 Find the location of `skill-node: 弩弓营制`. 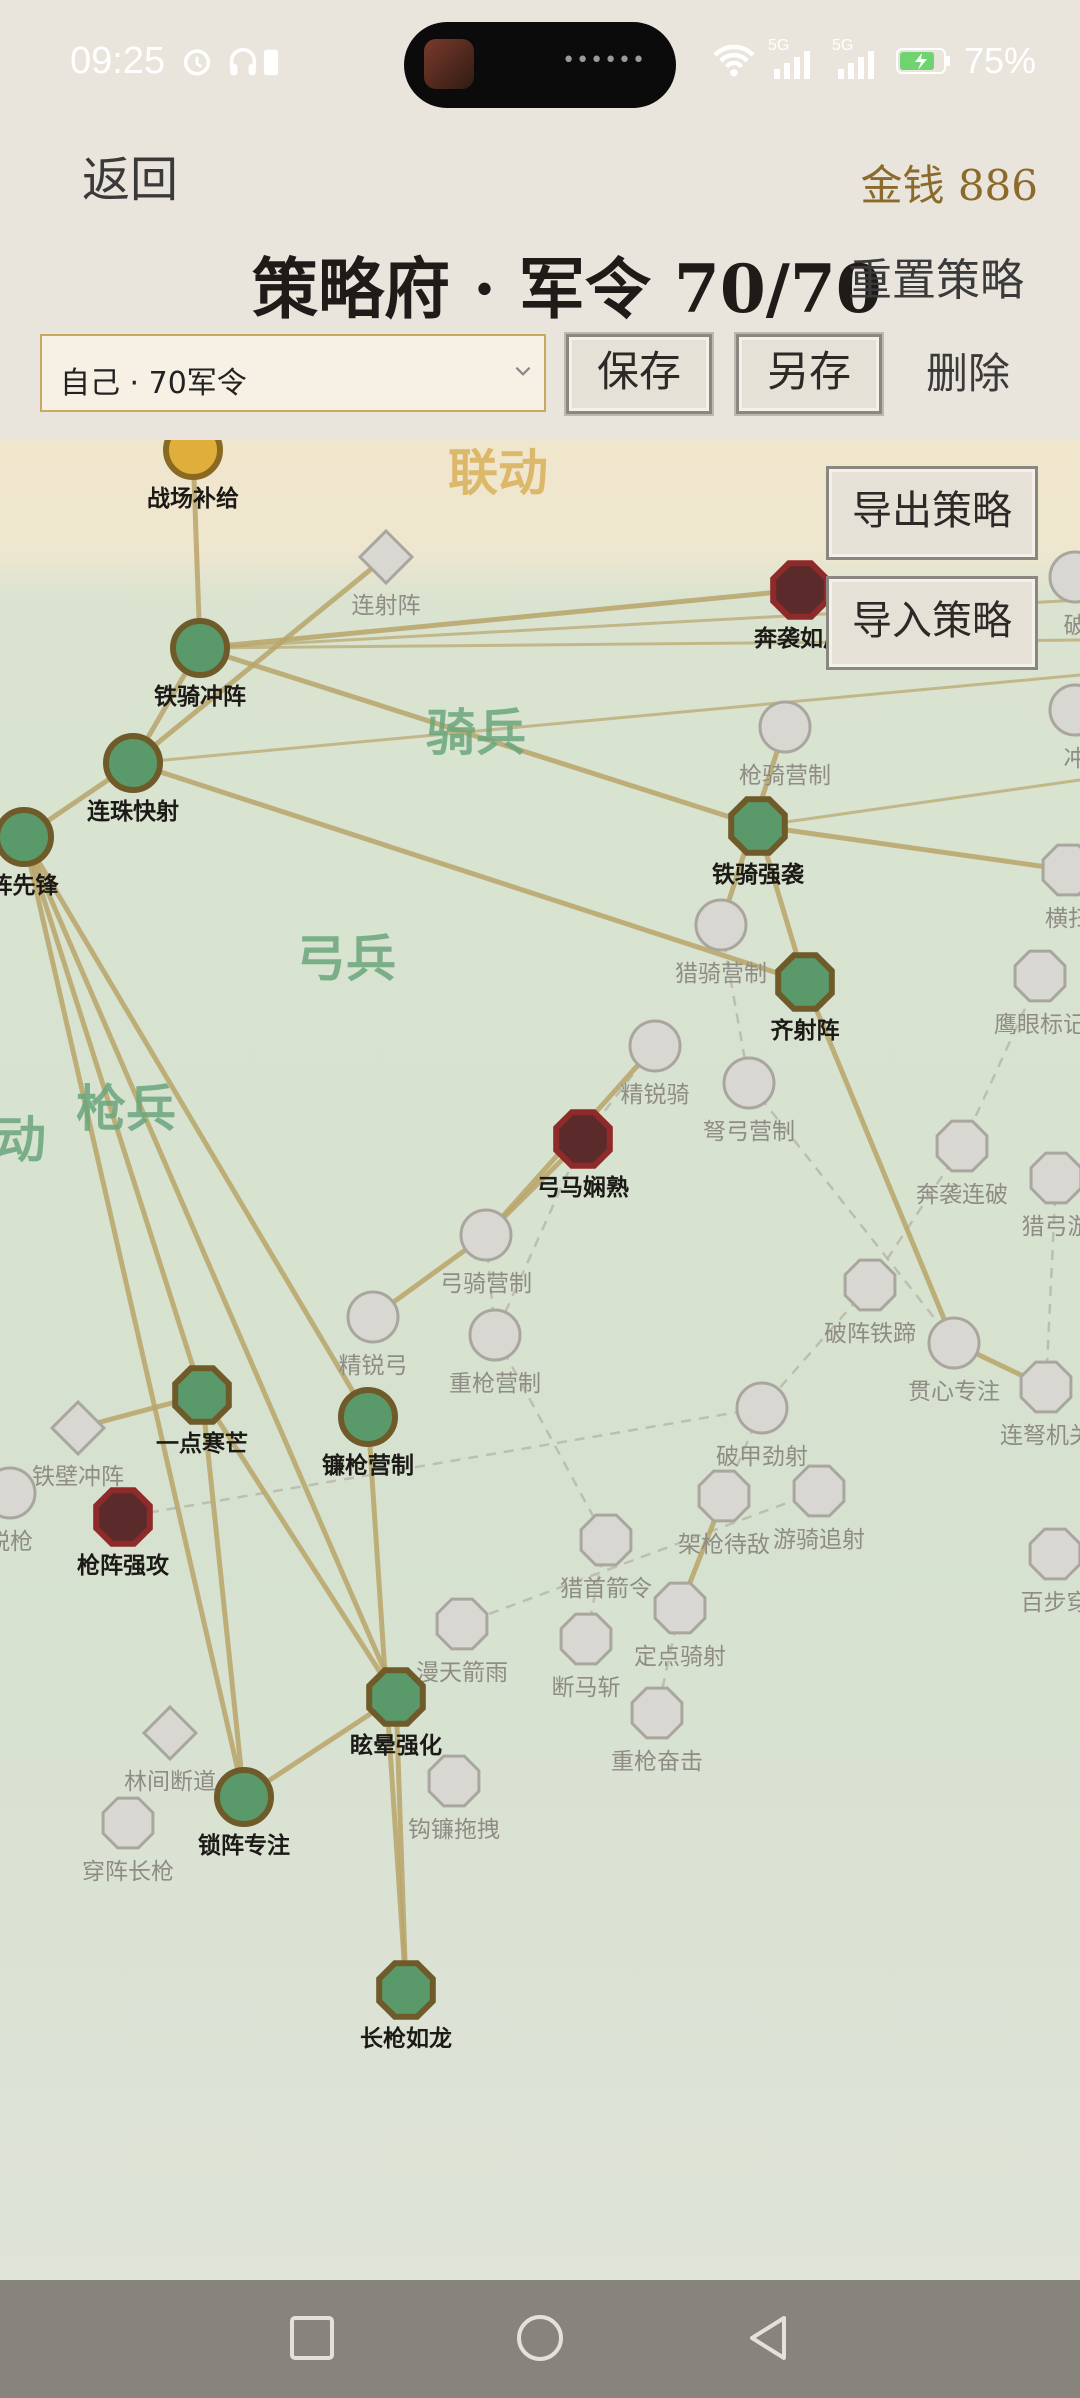

skill-node: 弩弓营制 is located at coordinates (749, 1100).